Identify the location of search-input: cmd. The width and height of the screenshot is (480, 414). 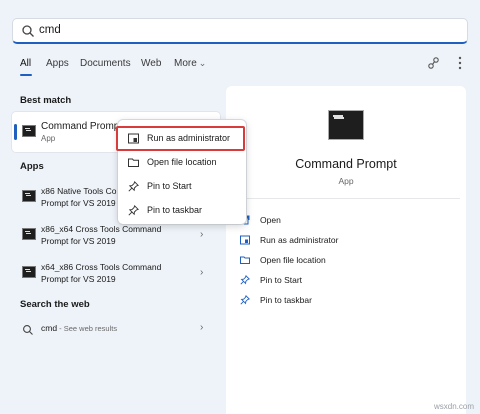
(50, 30).